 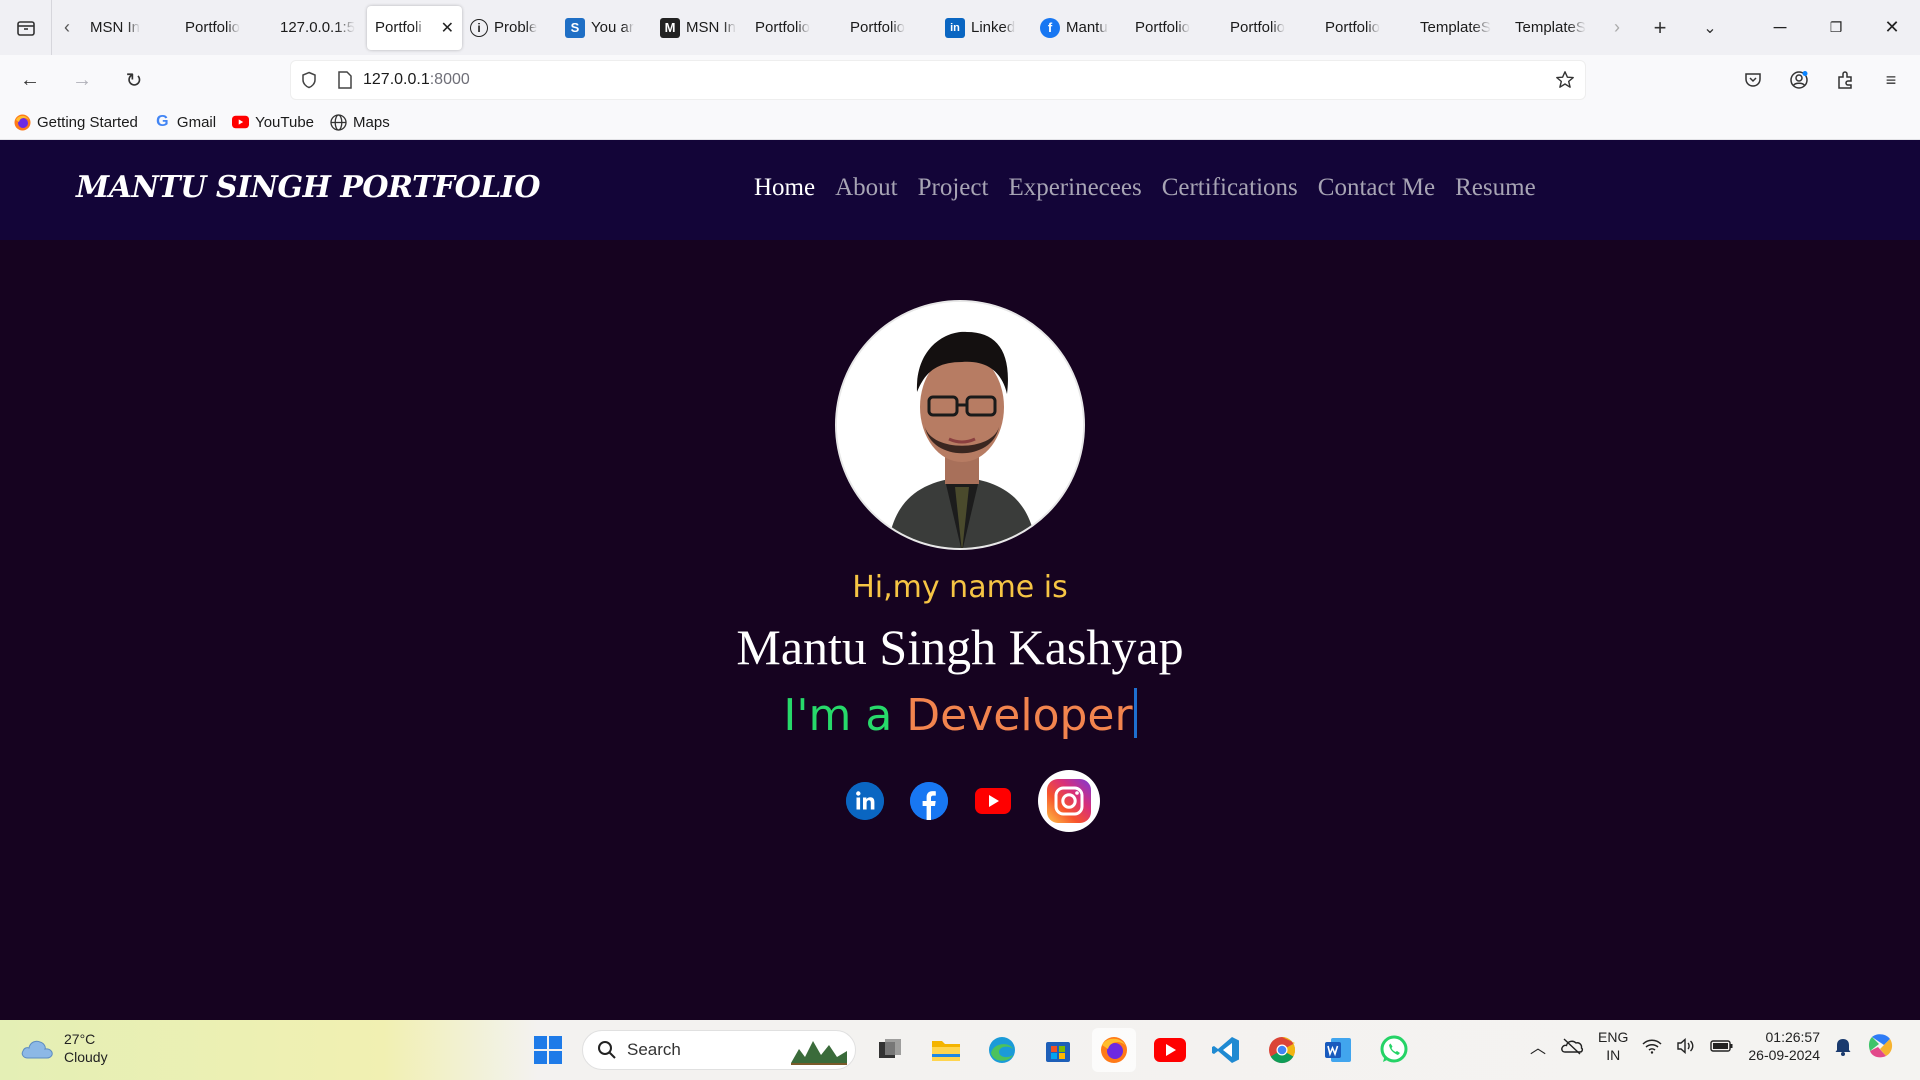 I want to click on task-view-button, so click(x=890, y=1050).